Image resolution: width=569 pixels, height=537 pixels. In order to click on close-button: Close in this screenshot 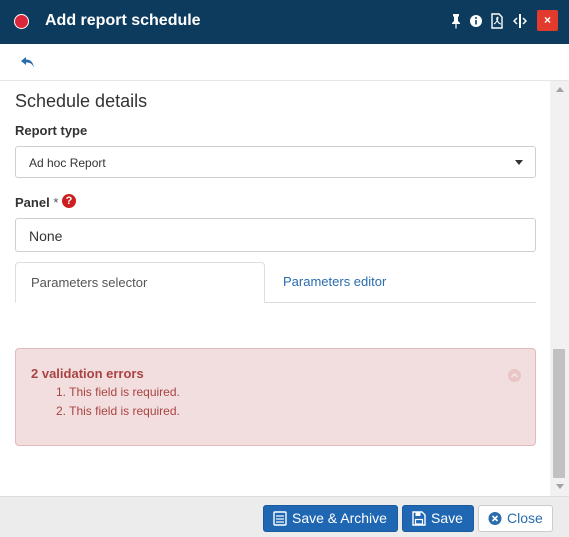, I will do `click(515, 518)`.